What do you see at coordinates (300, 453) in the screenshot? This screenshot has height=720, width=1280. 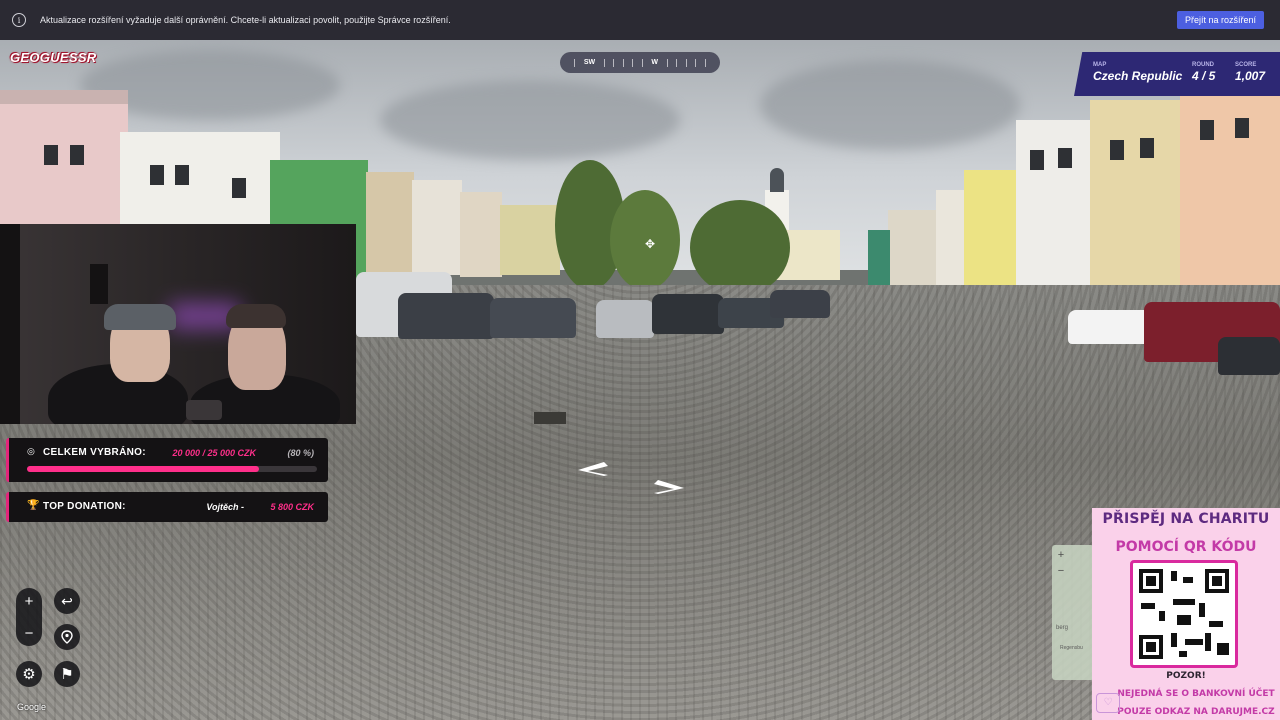 I see `donation-total-percent: (80 %)` at bounding box center [300, 453].